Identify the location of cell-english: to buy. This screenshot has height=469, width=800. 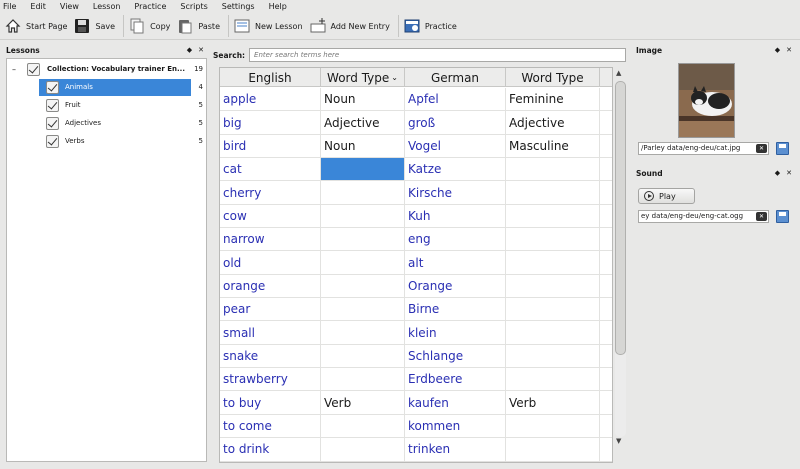
(270, 402).